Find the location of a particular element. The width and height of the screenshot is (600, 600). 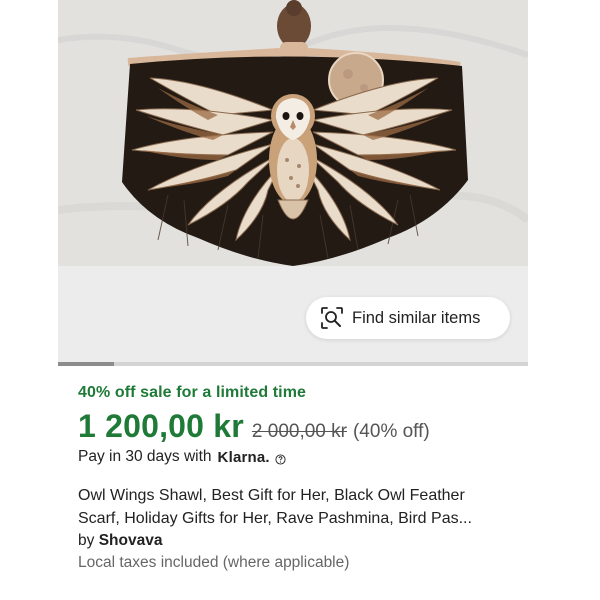

klarna-payment-note: Pay in 30 days with Klarna. is located at coordinates (182, 457).